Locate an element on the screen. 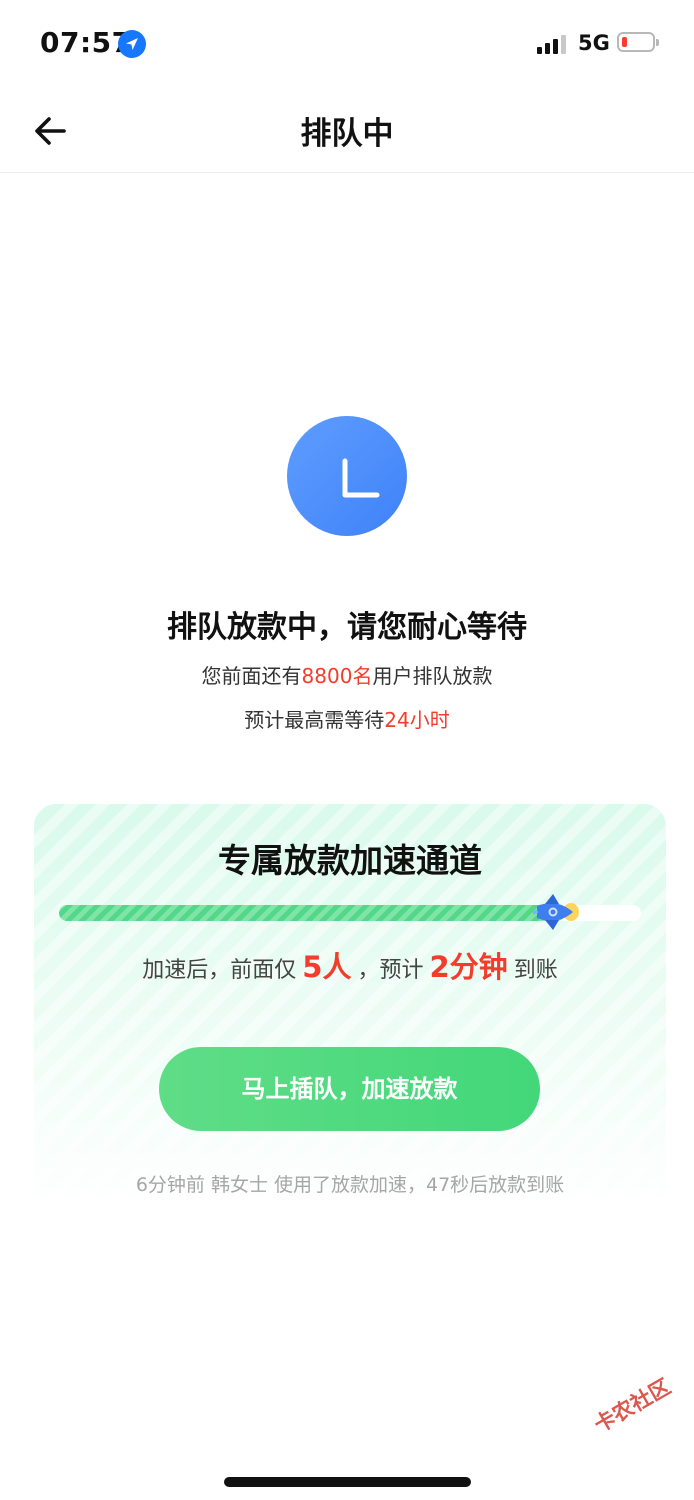 The image size is (694, 1500). battery-icon is located at coordinates (638, 42).